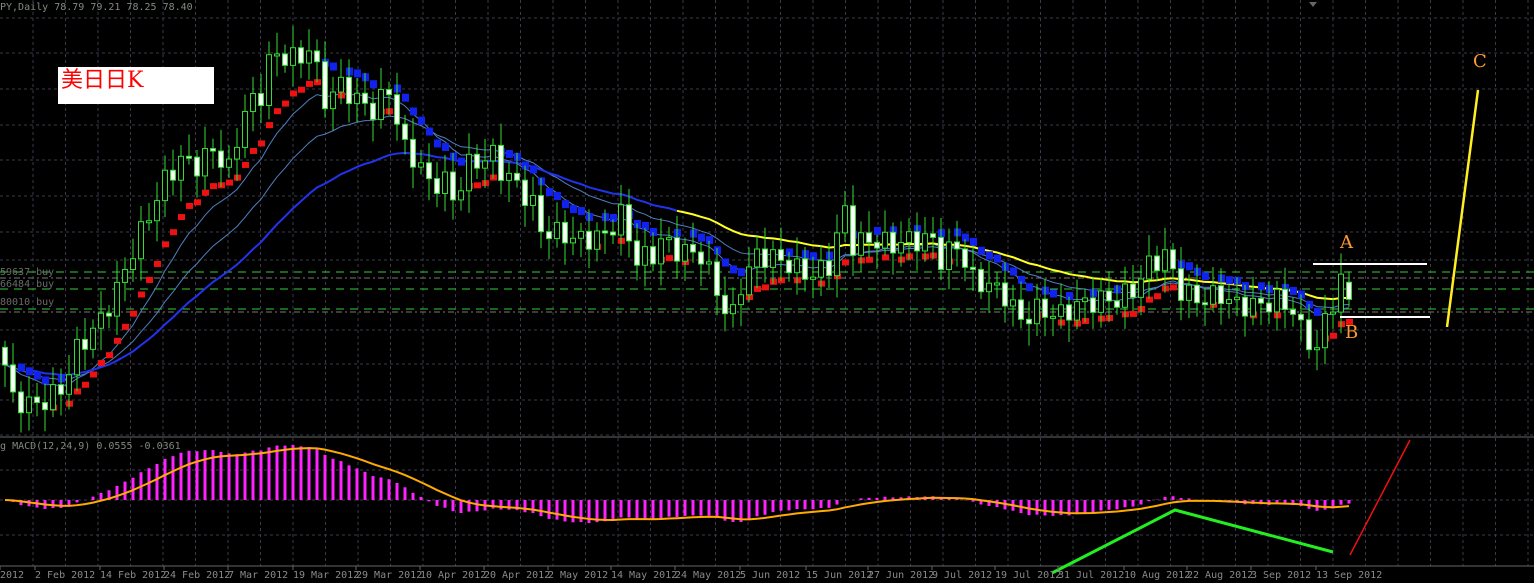  Describe the element at coordinates (24, 7) in the screenshot. I see `symbol-label: PY,Daily` at that location.